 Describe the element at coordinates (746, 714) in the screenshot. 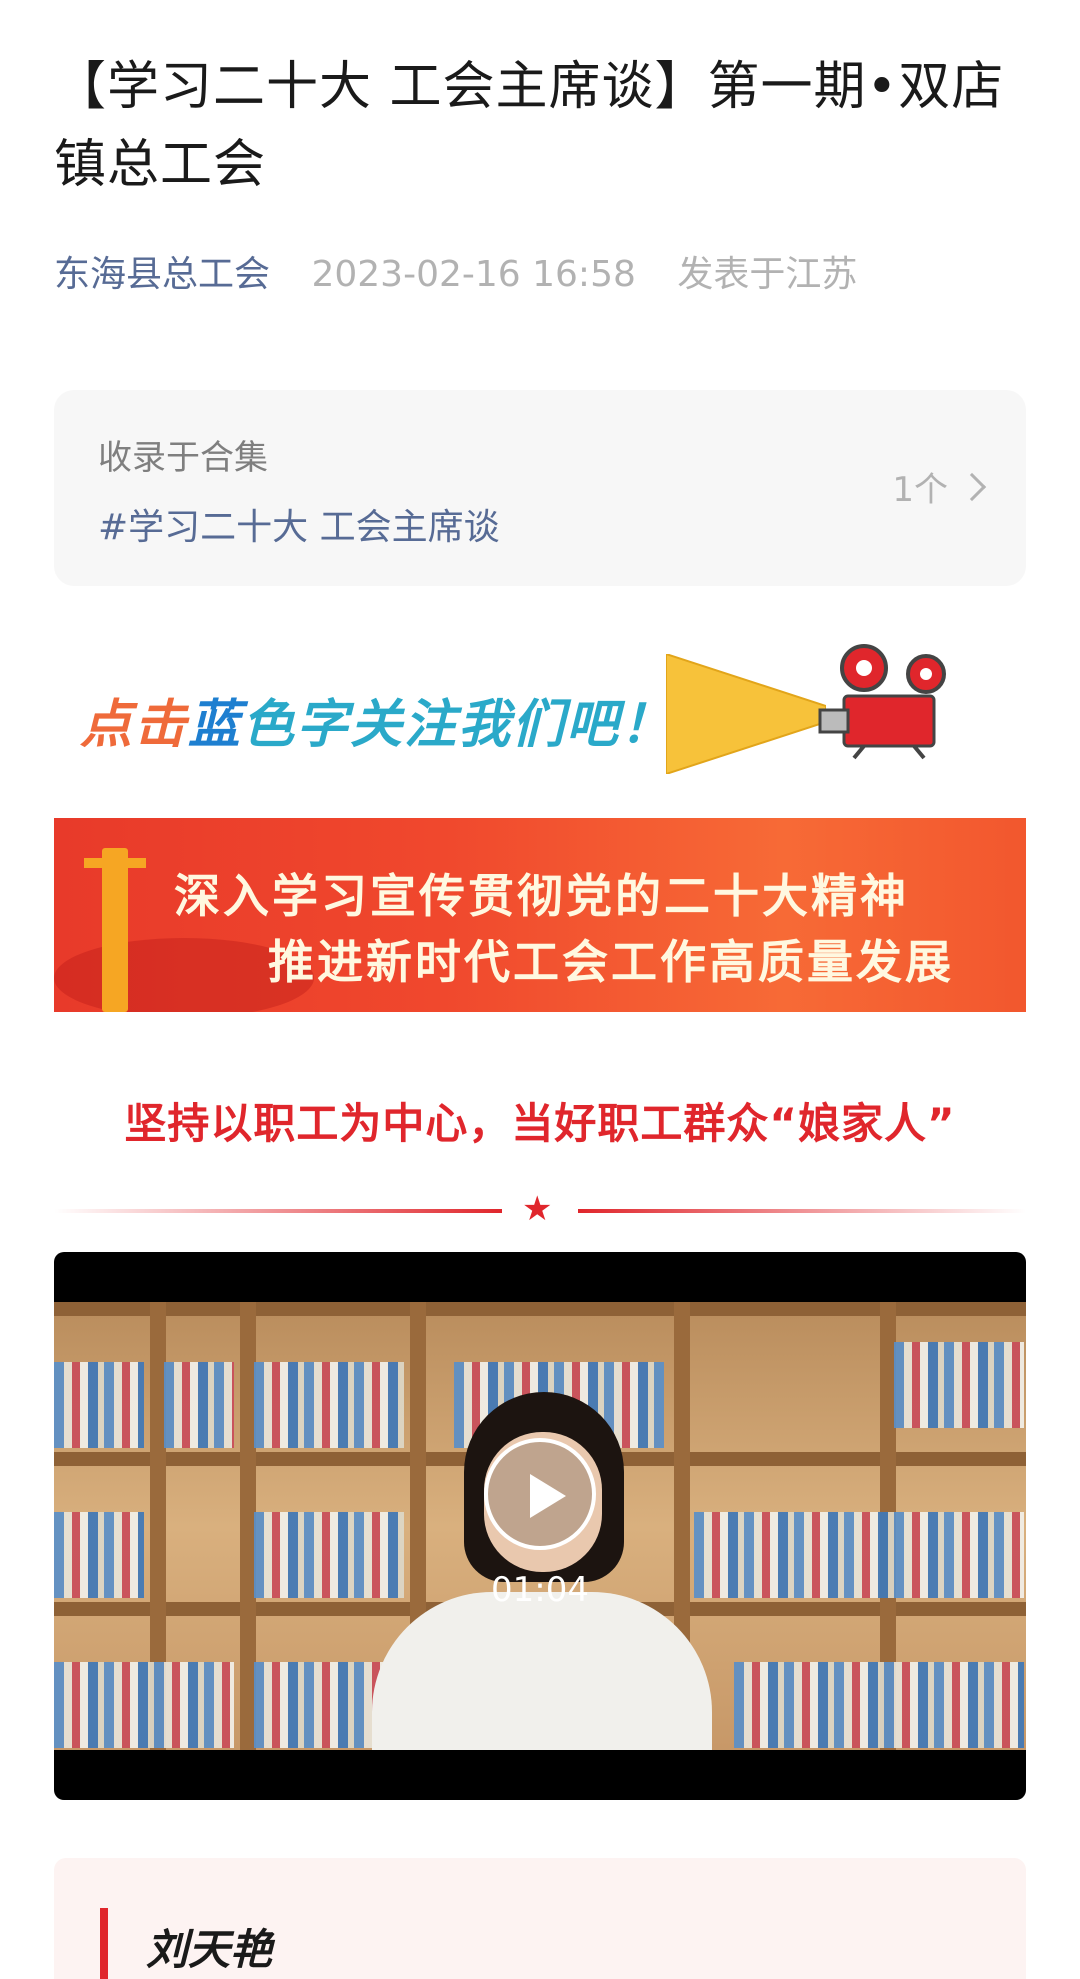

I see `projector-beam-icon` at that location.